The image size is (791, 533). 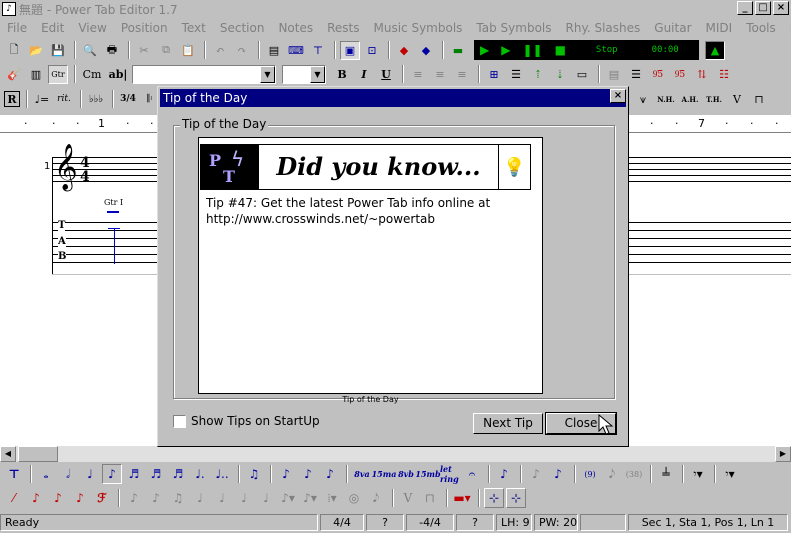 I want to click on score-structure-icon: ▤, so click(x=274, y=50).